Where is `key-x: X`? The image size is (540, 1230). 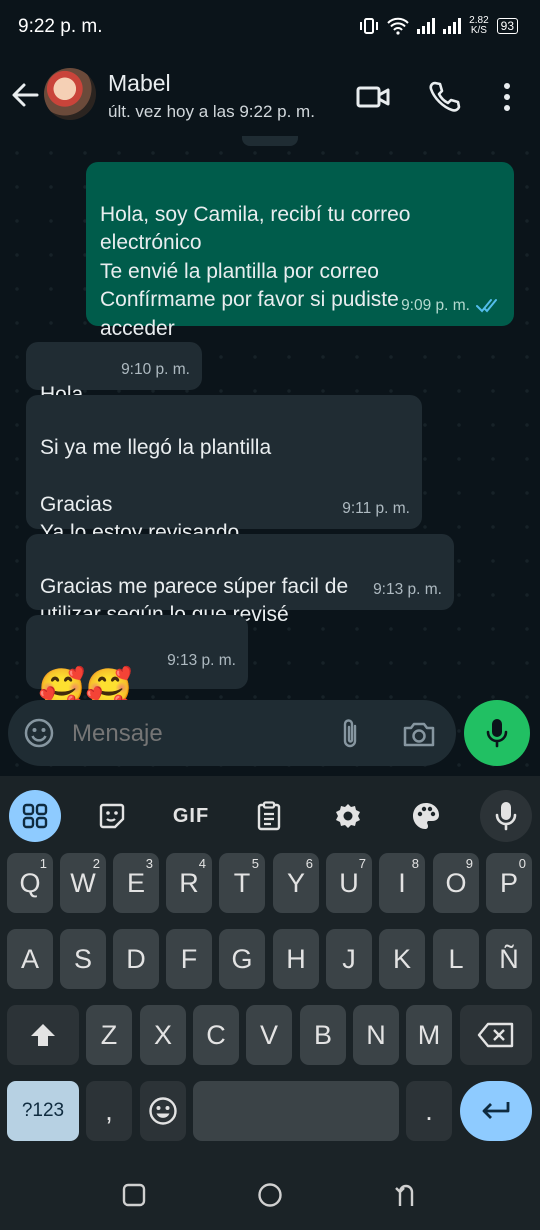
key-x: X is located at coordinates (163, 1035).